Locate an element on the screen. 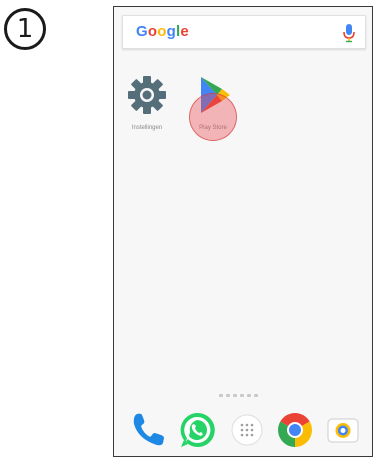 Image resolution: width=377 pixels, height=459 pixels. step-number-badge: 1 is located at coordinates (25, 29).